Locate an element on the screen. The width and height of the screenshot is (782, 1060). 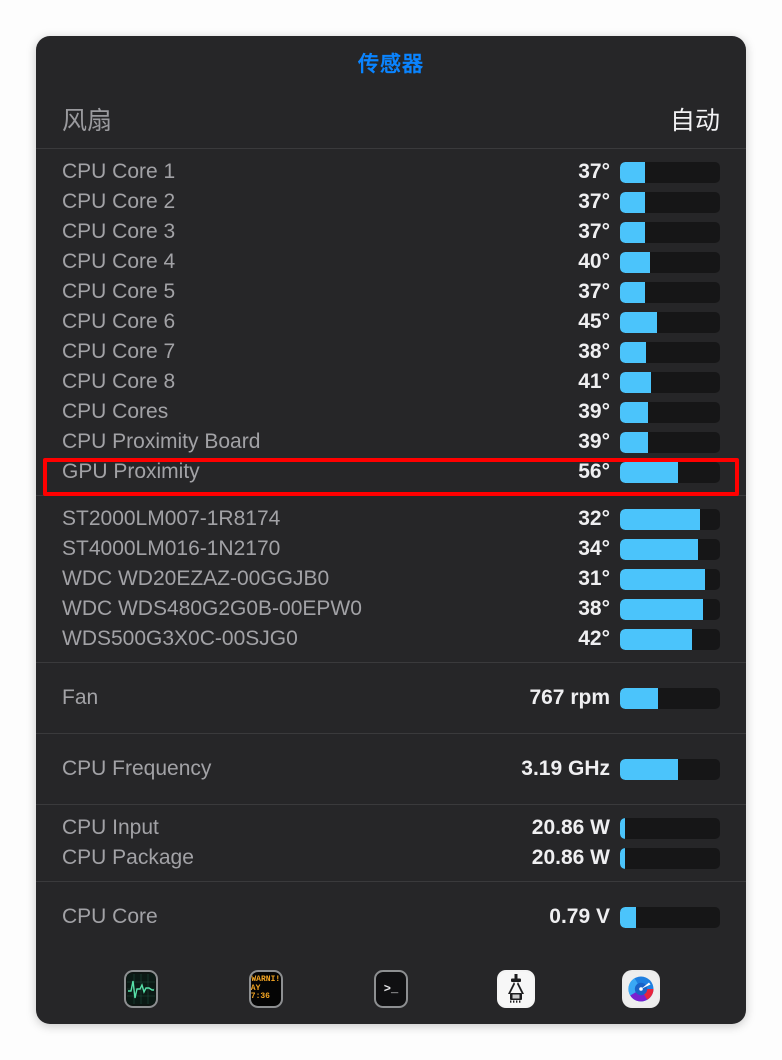
sensor-row: CPU Core 7 38° is located at coordinates (391, 352).